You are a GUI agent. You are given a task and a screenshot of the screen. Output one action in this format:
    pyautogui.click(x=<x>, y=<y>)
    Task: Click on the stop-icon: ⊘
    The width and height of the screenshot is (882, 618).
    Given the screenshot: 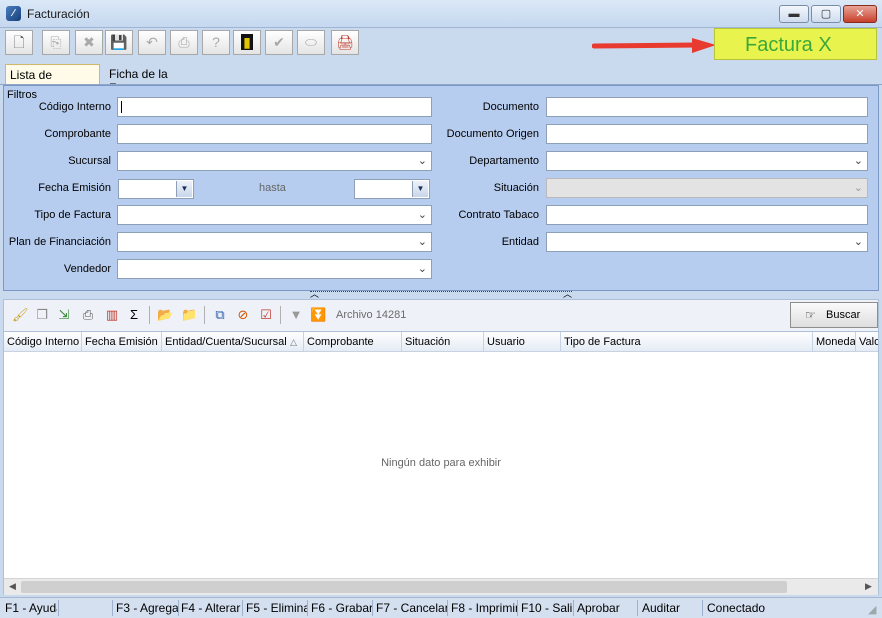 What is the action you would take?
    pyautogui.click(x=243, y=315)
    